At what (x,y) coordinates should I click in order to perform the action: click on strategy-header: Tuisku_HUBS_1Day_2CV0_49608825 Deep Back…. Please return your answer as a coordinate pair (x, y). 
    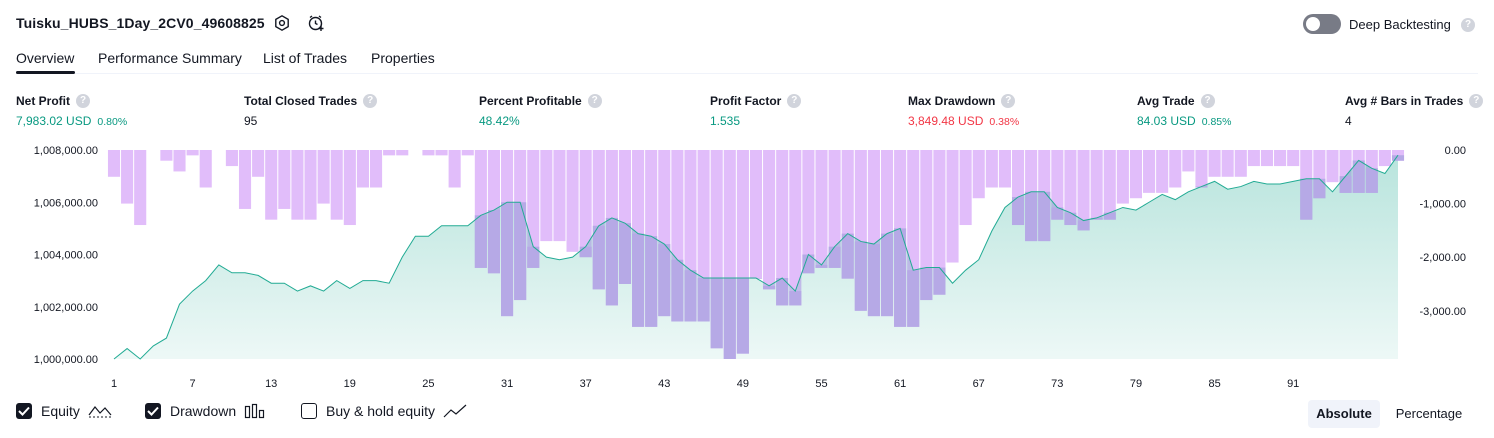
    Looking at the image, I should click on (747, 23).